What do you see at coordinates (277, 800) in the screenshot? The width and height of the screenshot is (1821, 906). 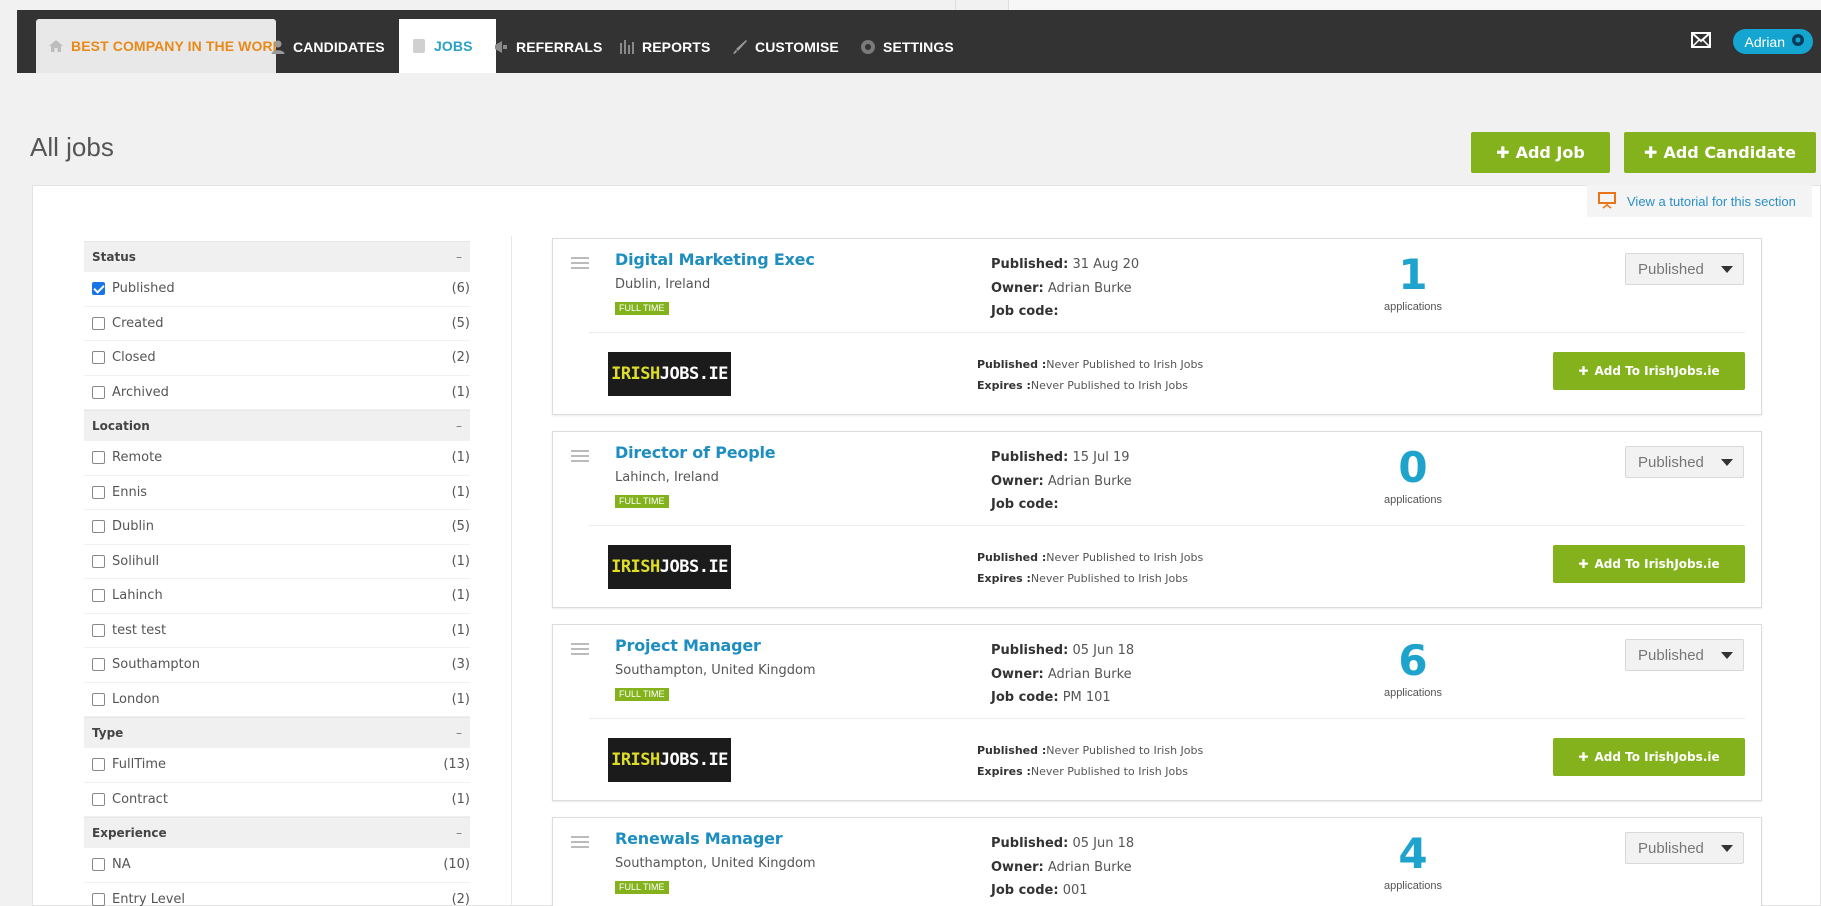 I see `filter-option: Contract (1)` at bounding box center [277, 800].